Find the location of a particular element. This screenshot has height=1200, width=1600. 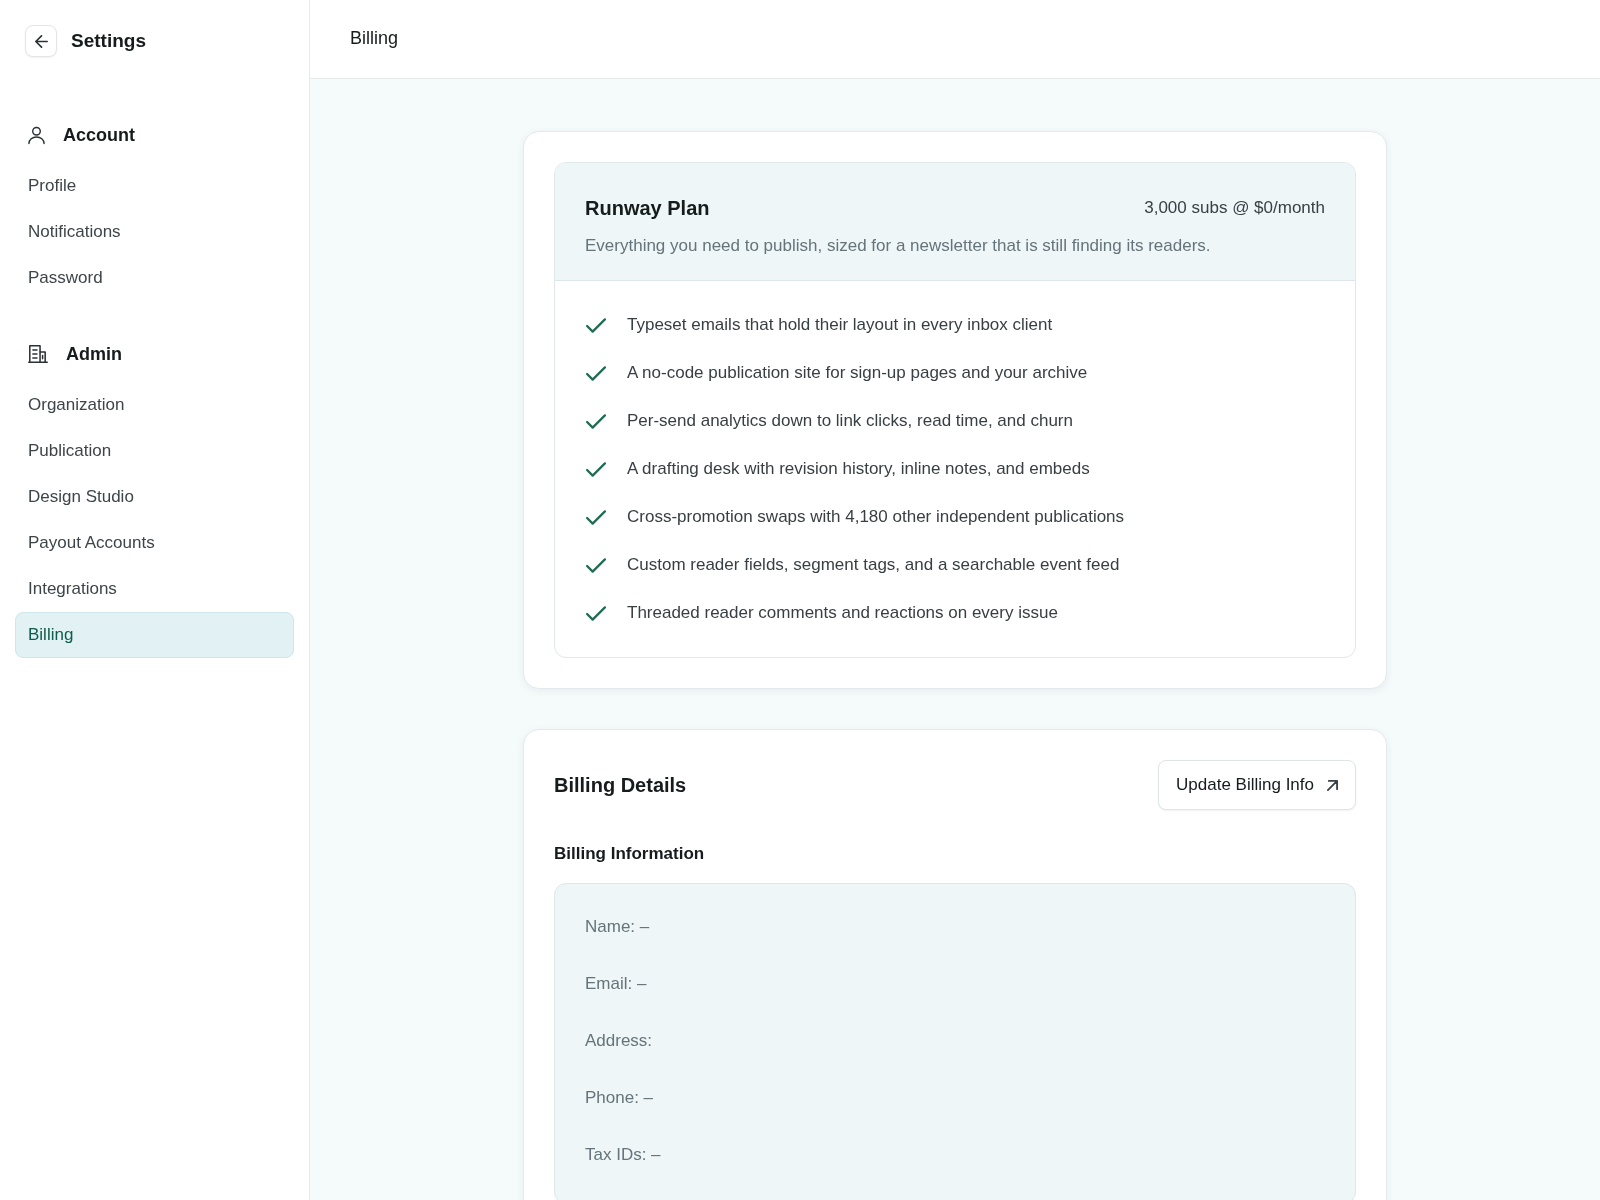

feature-text: Typeset emails that hold their layout in every inbox client is located at coordinates (840, 325).